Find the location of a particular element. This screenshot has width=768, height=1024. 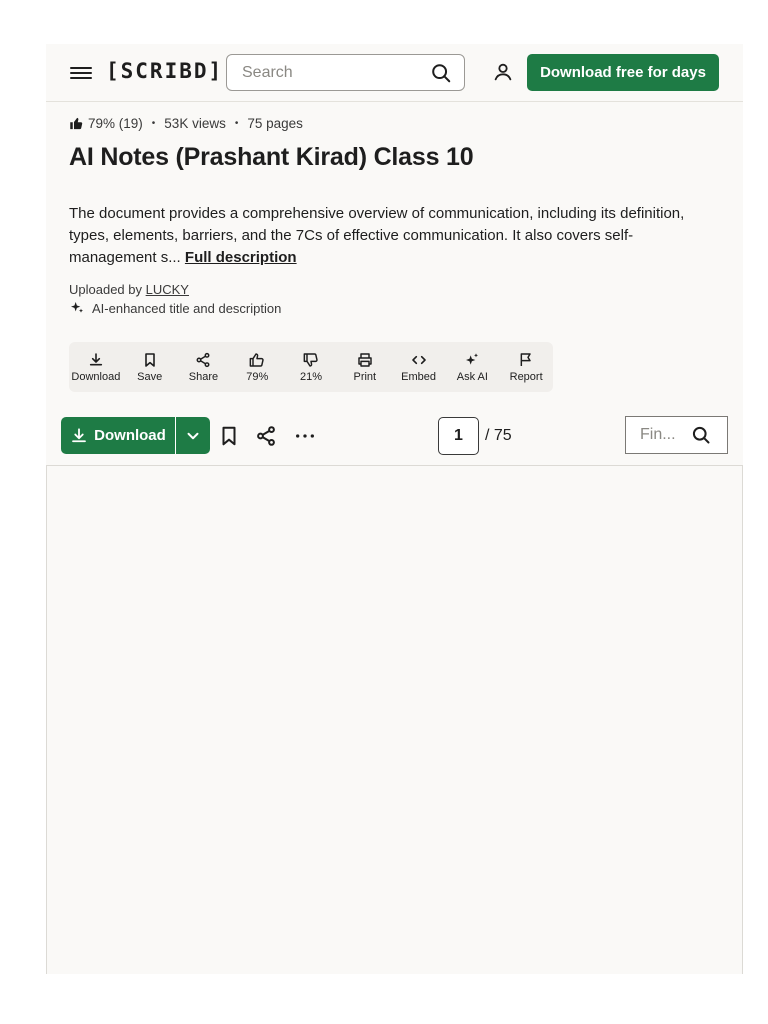

download-split-button: Download is located at coordinates (135, 435).